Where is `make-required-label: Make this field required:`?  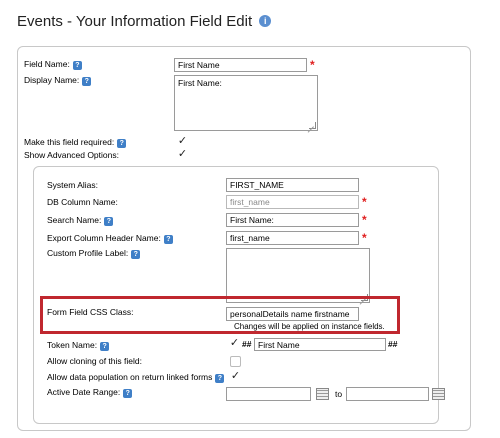 make-required-label: Make this field required: is located at coordinates (69, 142).